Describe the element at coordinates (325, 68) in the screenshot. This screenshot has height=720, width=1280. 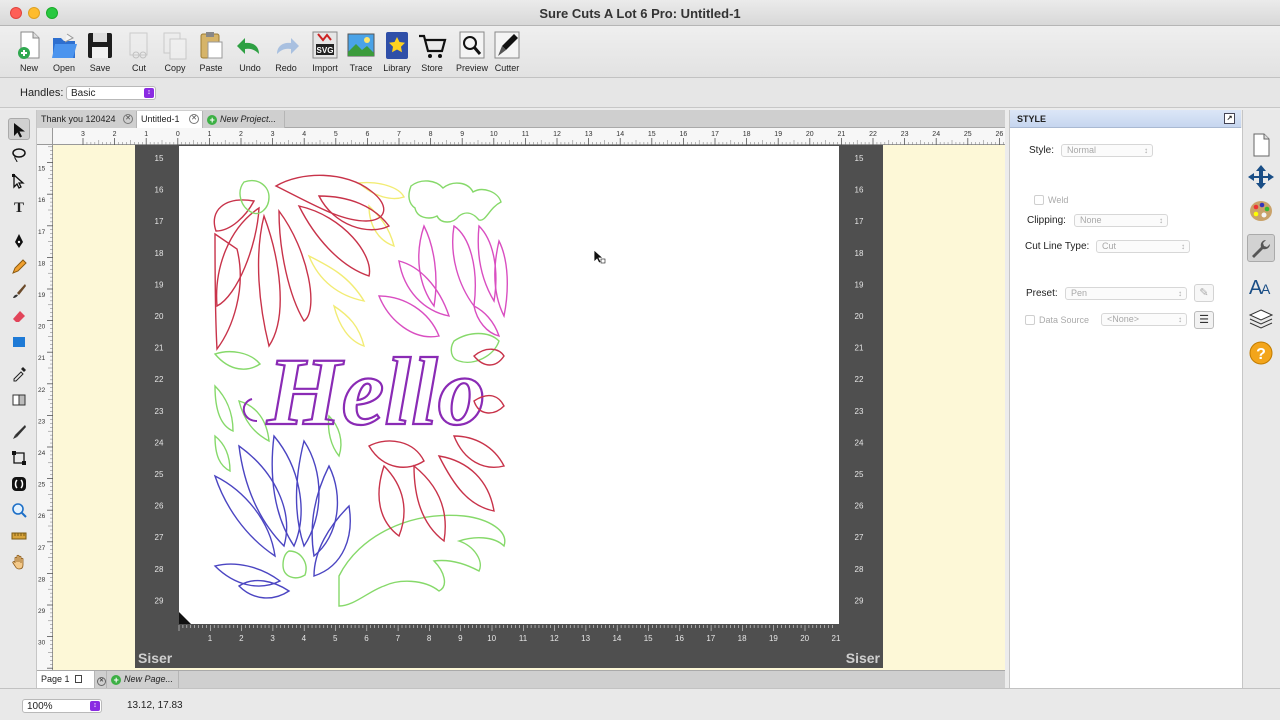
I see `import-label: Import` at that location.